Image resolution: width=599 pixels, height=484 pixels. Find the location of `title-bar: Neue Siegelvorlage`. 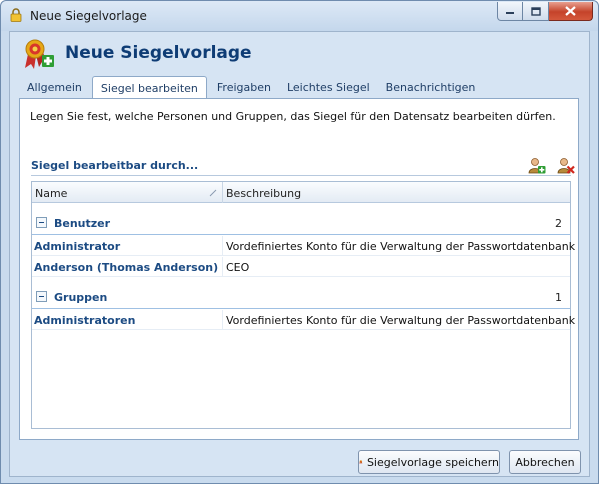

title-bar: Neue Siegelvorlage is located at coordinates (299, 16).